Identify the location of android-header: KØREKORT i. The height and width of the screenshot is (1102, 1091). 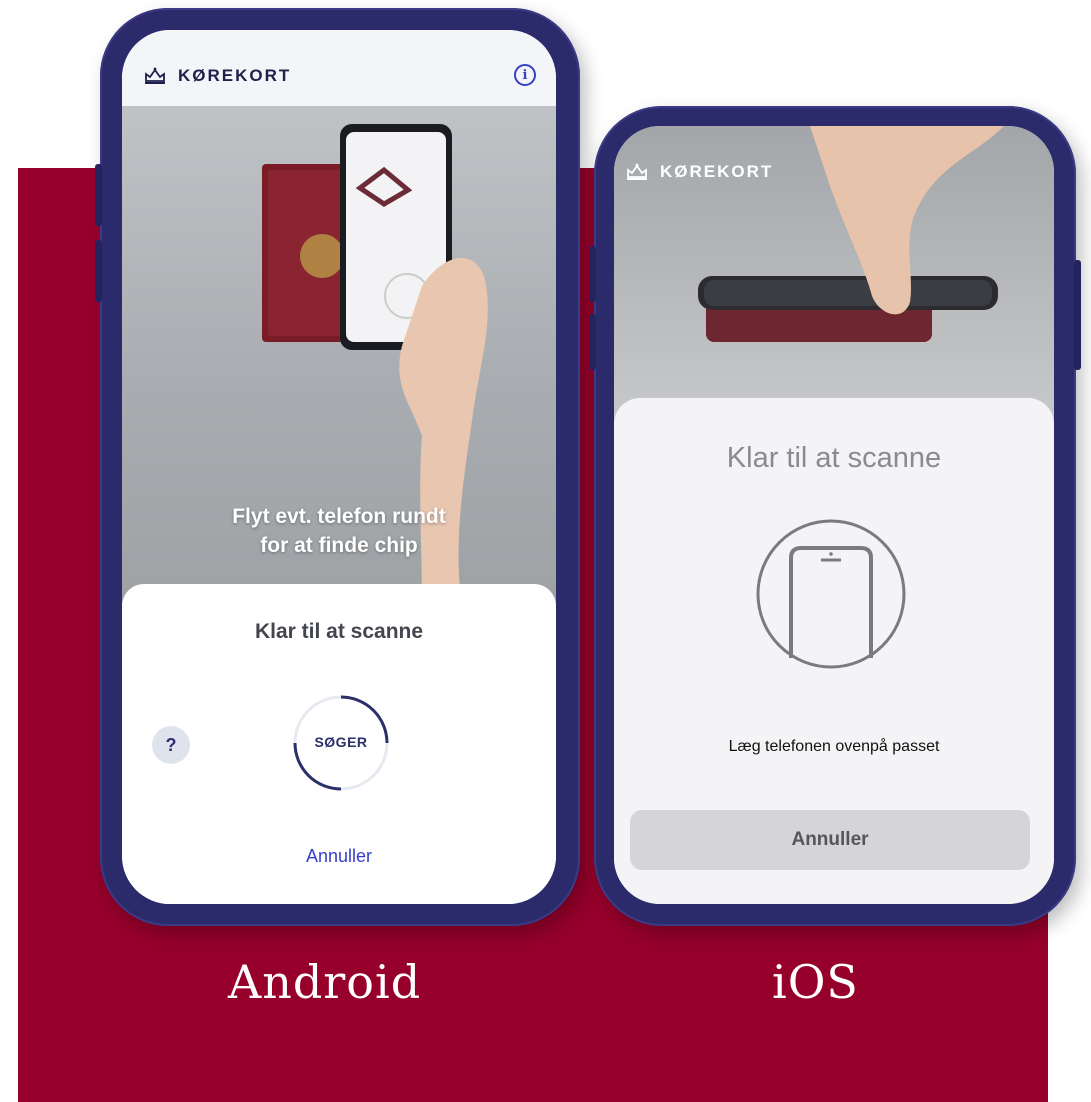
(339, 68).